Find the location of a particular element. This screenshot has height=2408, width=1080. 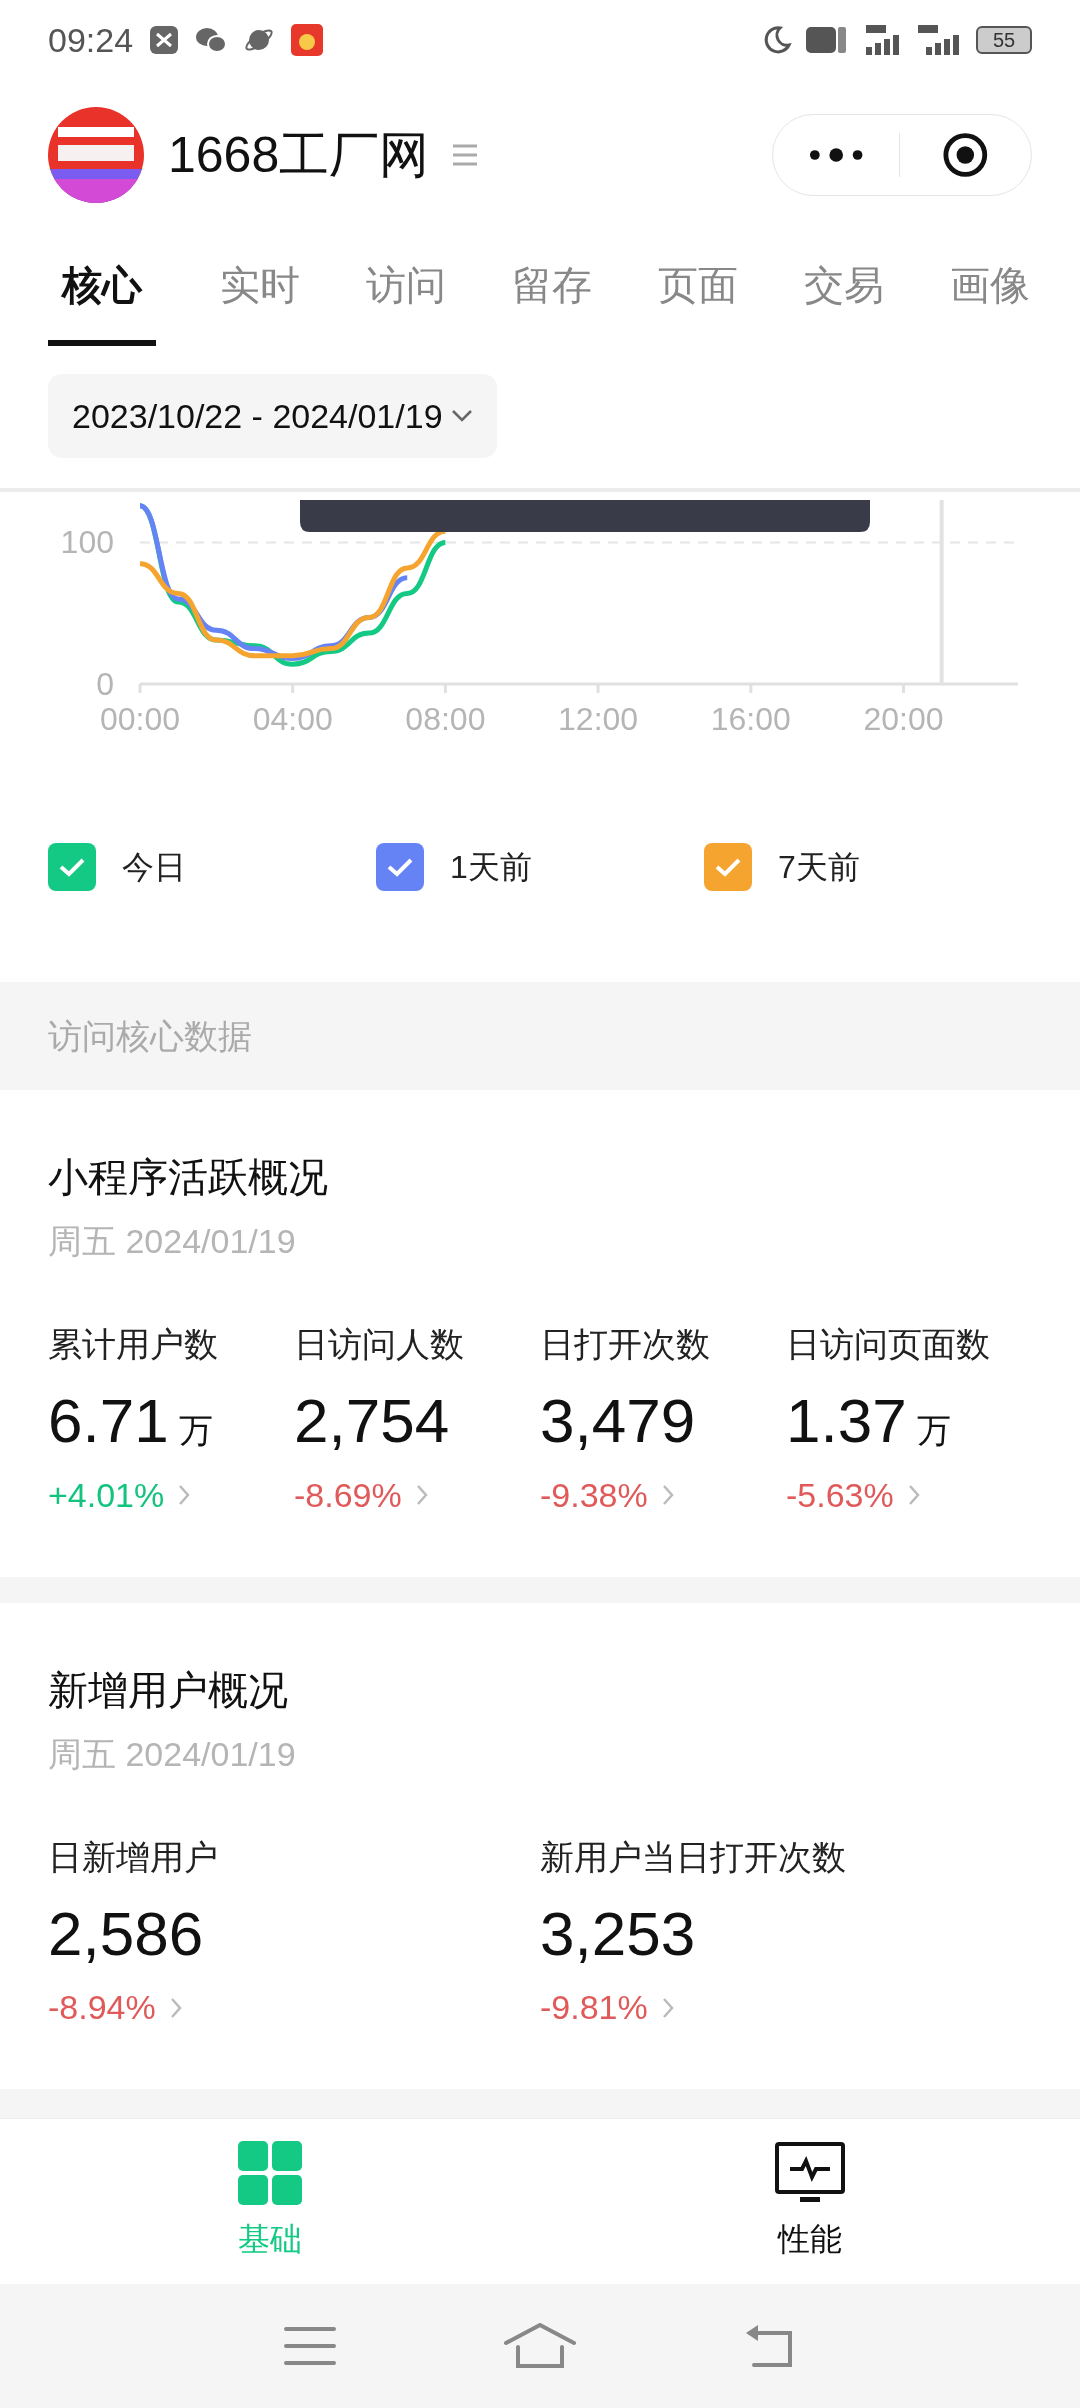

card-title: 小程序活跃概况 is located at coordinates (188, 1177).